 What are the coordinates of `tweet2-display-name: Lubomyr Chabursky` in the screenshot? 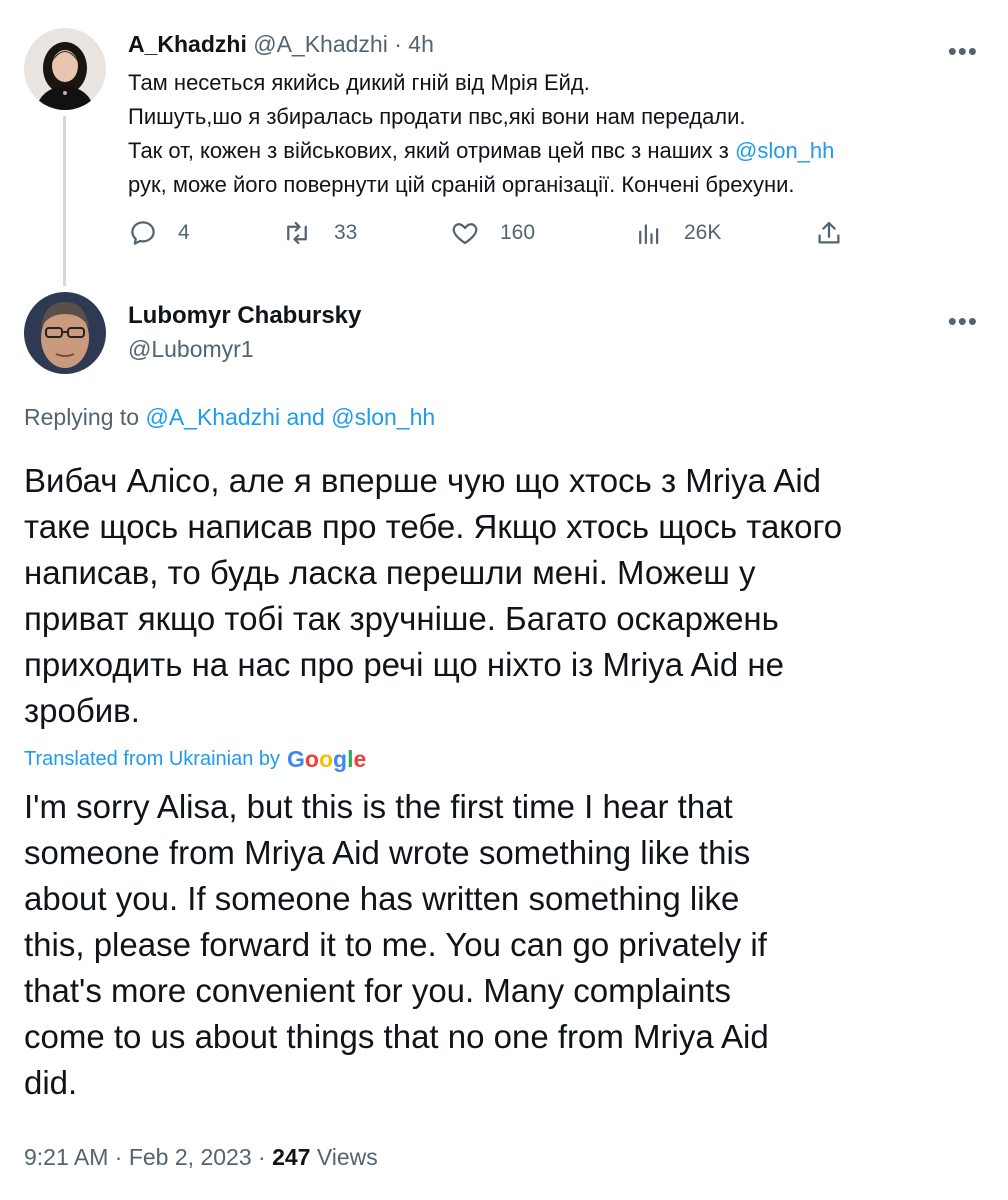 It's located at (244, 316).